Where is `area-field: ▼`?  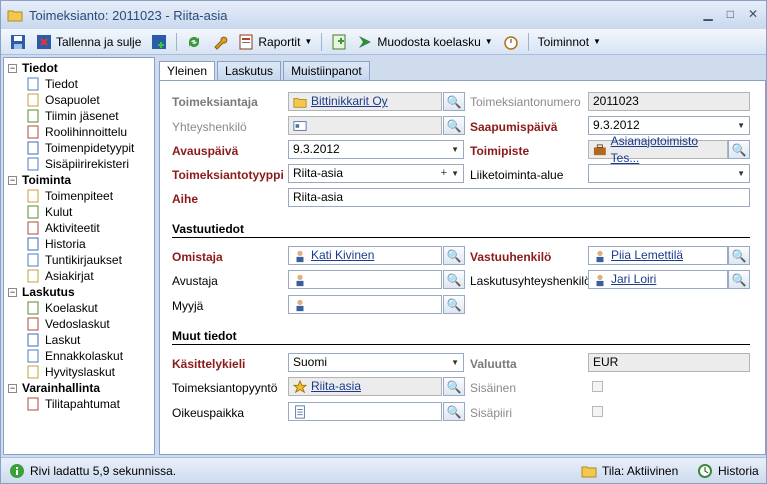
area-field: ▼ is located at coordinates (669, 173).